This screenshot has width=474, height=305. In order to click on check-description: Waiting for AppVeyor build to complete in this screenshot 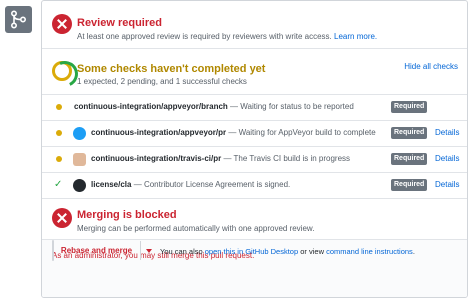, I will do `click(307, 132)`.